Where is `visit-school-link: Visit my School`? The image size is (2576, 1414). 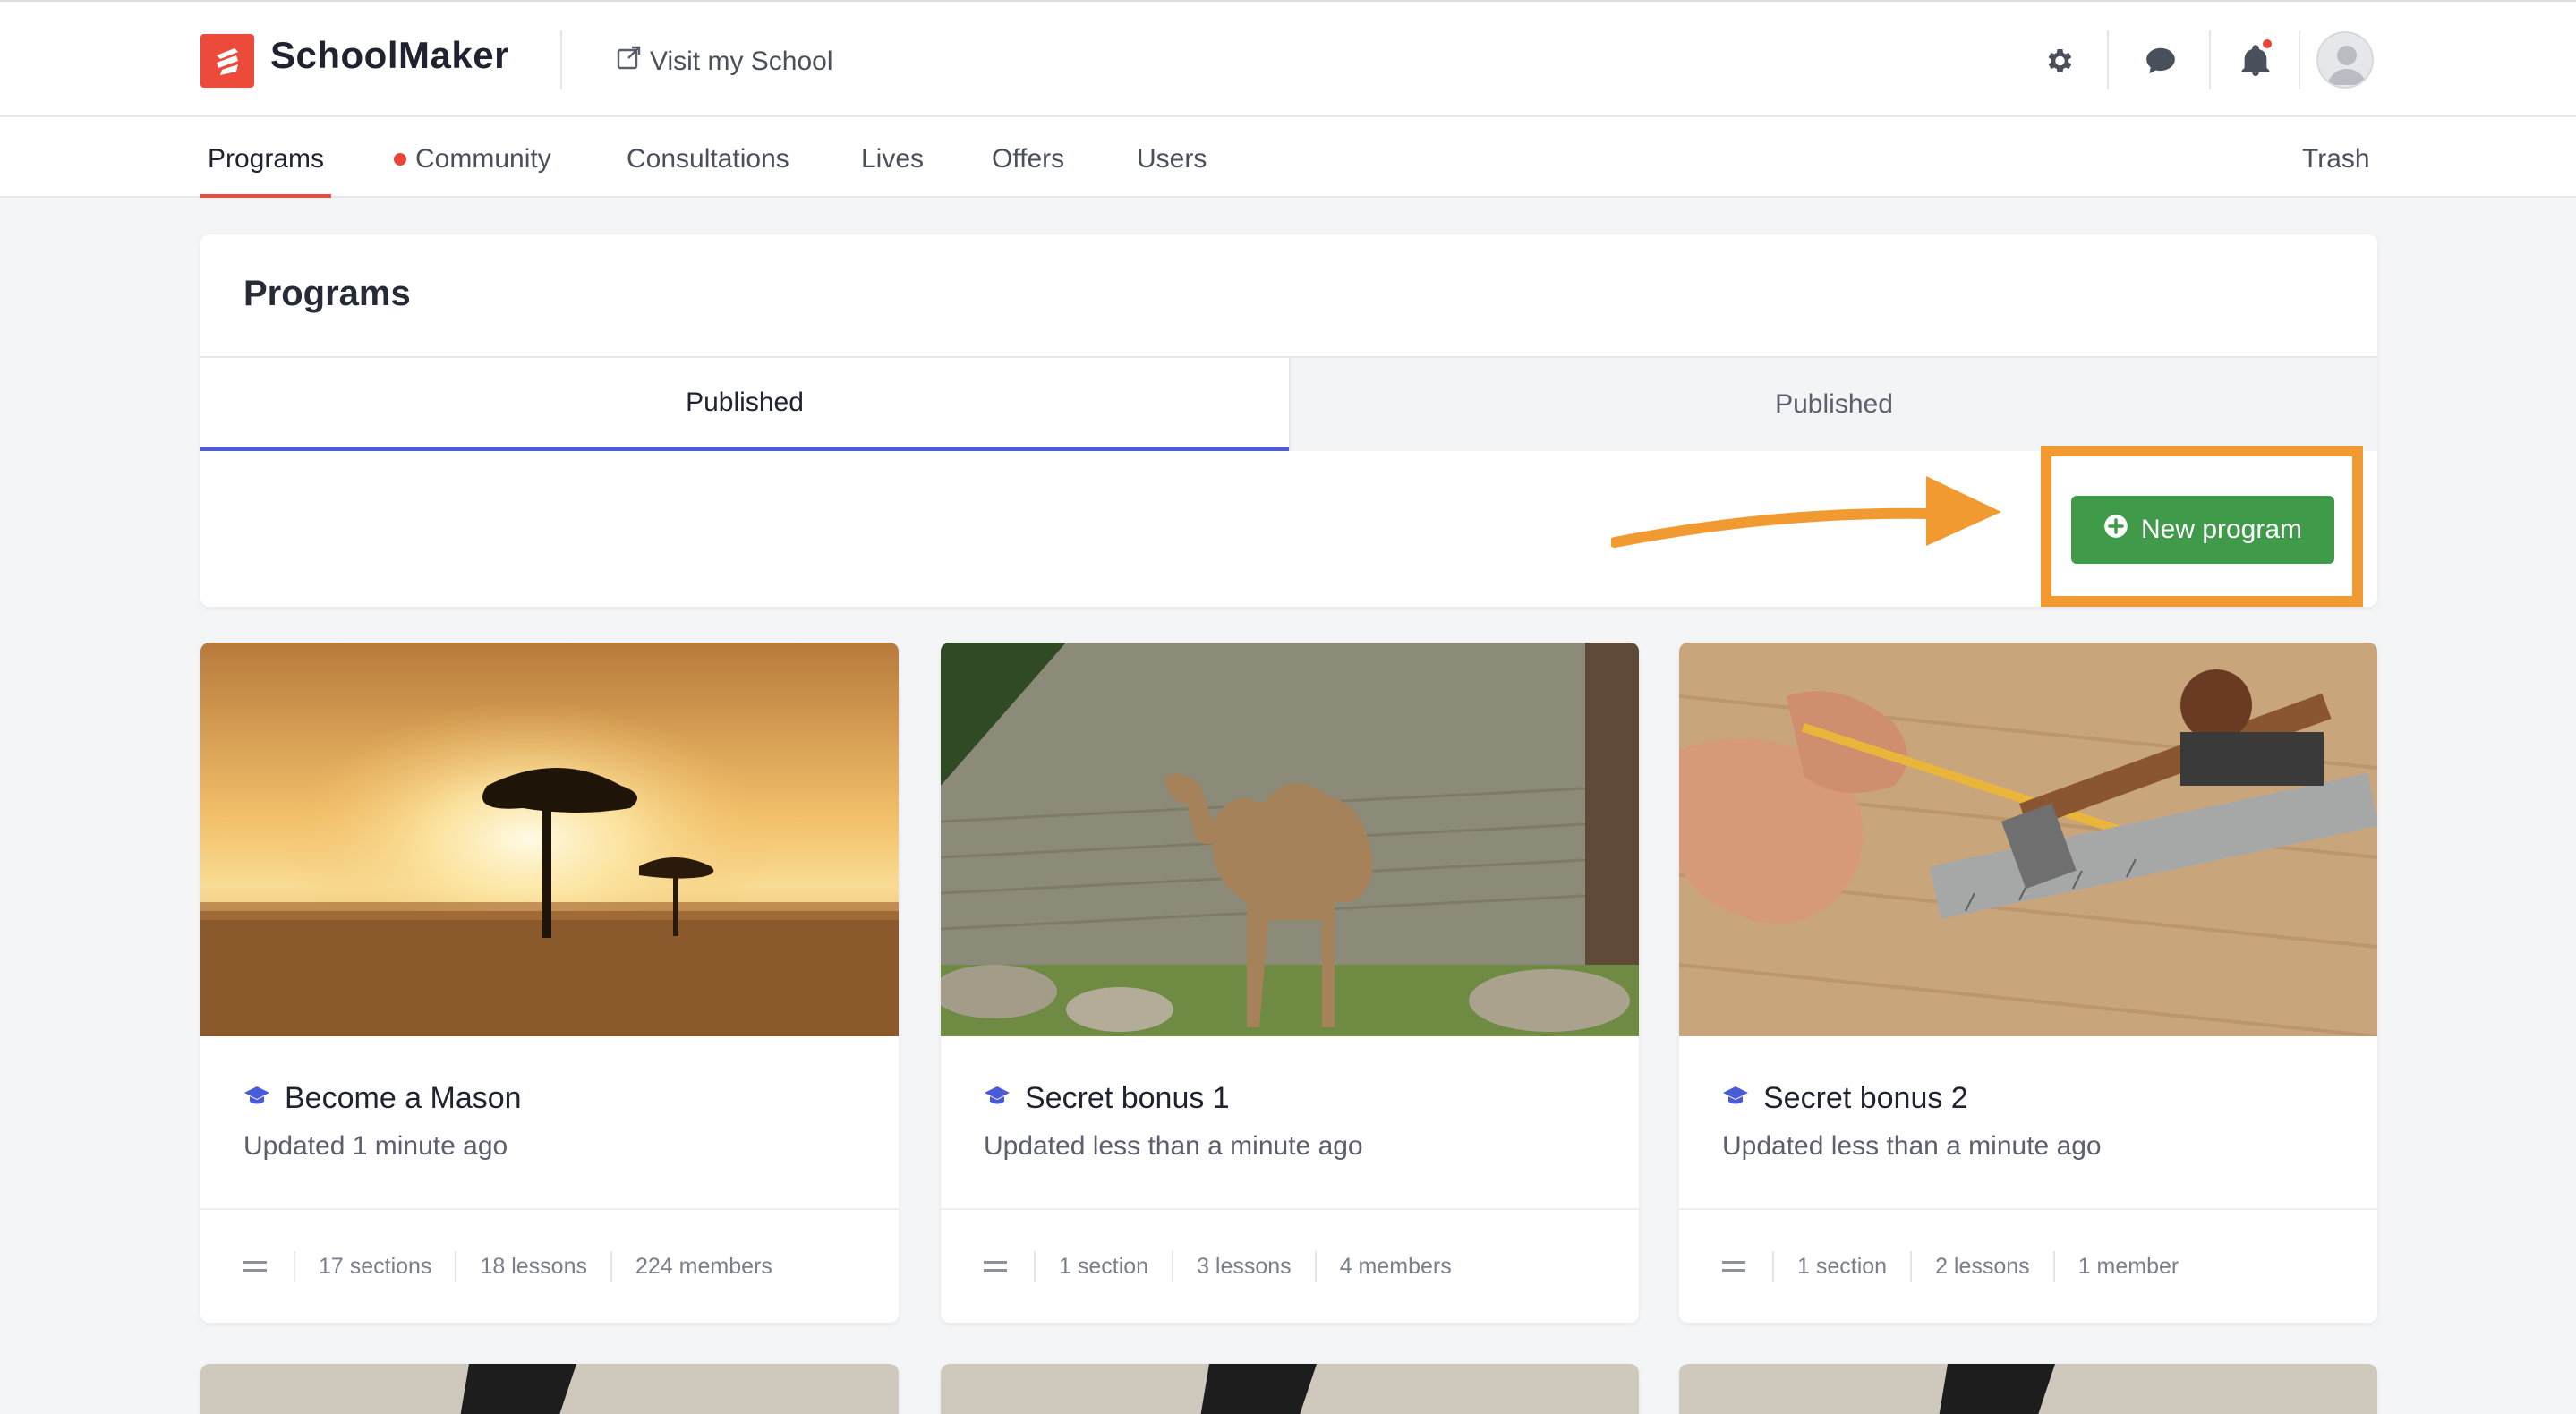 visit-school-link: Visit my School is located at coordinates (724, 62).